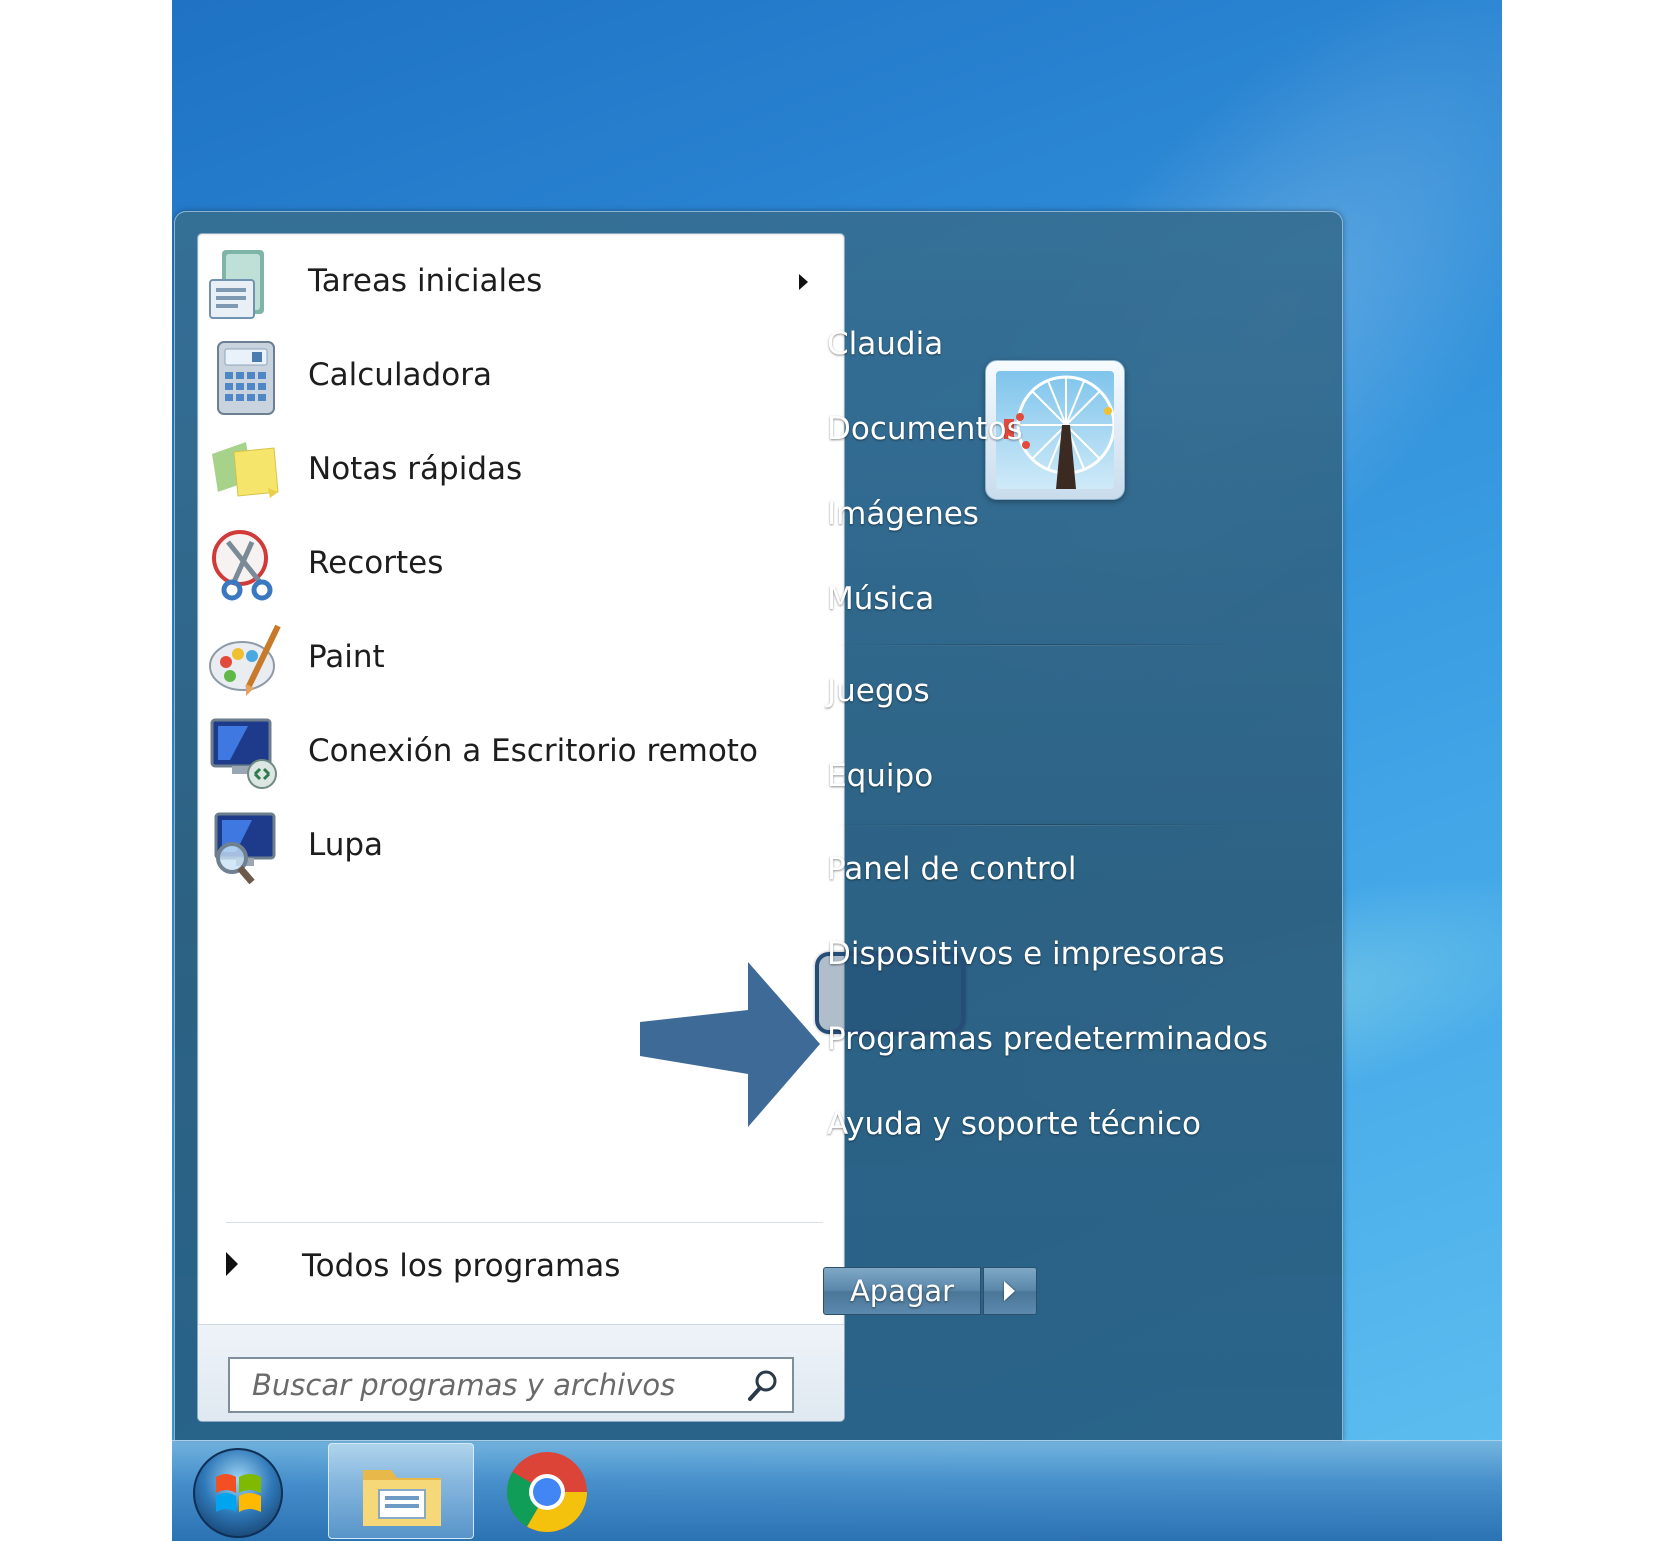 The width and height of the screenshot is (1667, 1541). I want to click on paint-icon, so click(245, 660).